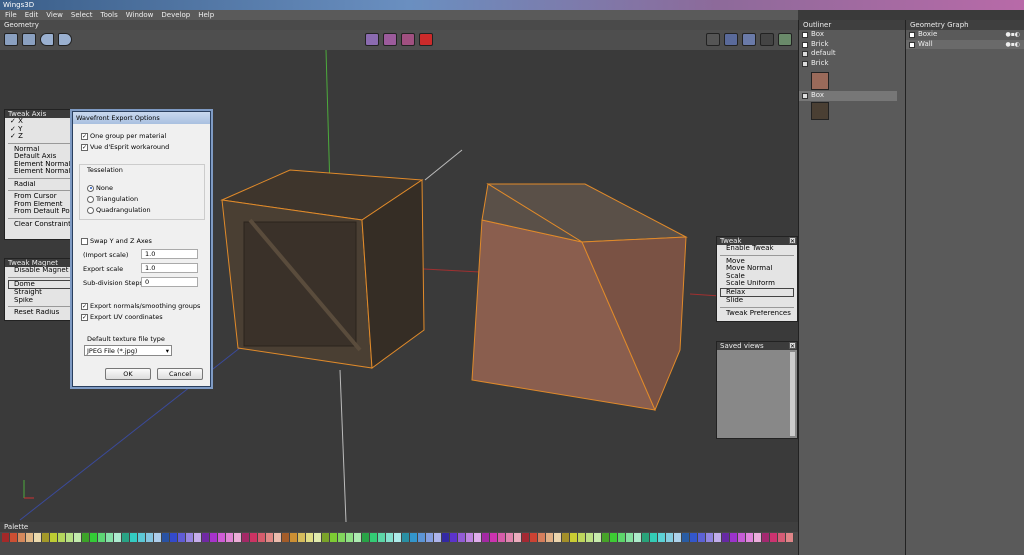  What do you see at coordinates (140, 306) in the screenshot?
I see `export-normals-checkbox: ✓ Export normals/smoothing groups` at bounding box center [140, 306].